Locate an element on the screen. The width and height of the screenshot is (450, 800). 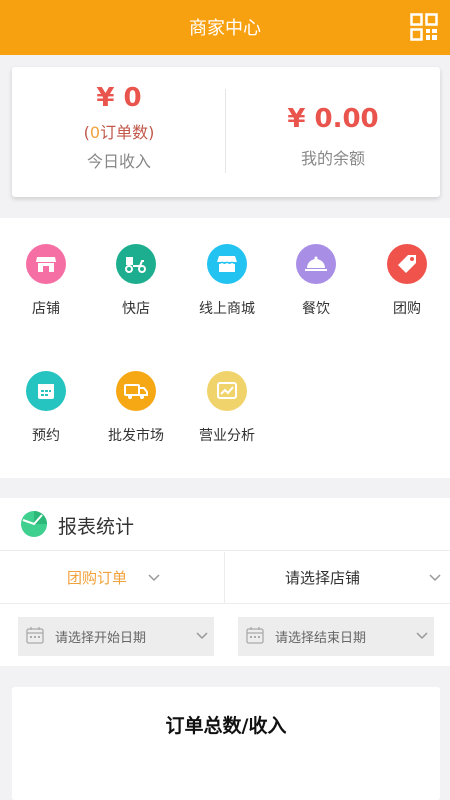
page-title: 商家中心 is located at coordinates (225, 28).